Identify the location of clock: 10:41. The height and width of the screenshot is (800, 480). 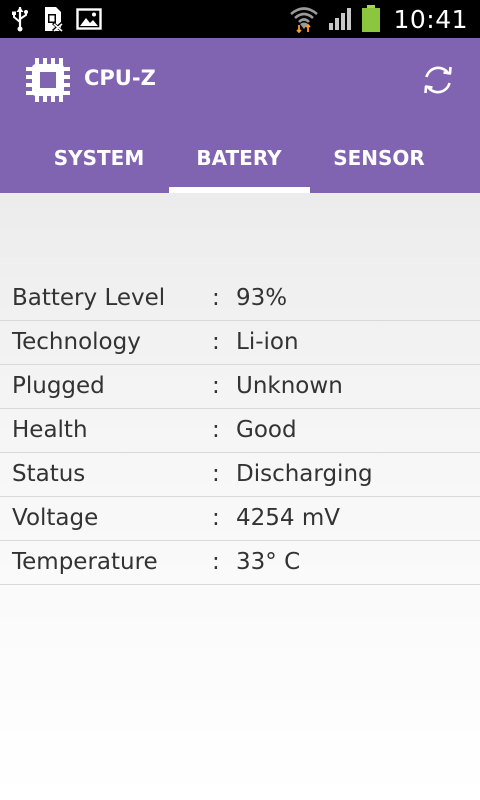
(430, 19).